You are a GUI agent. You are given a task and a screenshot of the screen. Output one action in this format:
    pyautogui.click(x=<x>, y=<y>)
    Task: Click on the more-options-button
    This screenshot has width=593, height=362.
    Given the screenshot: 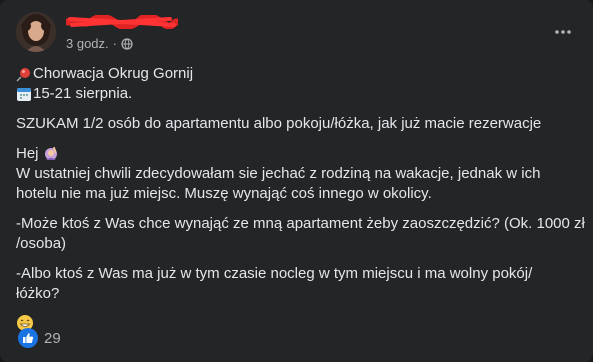 What is the action you would take?
    pyautogui.click(x=563, y=32)
    